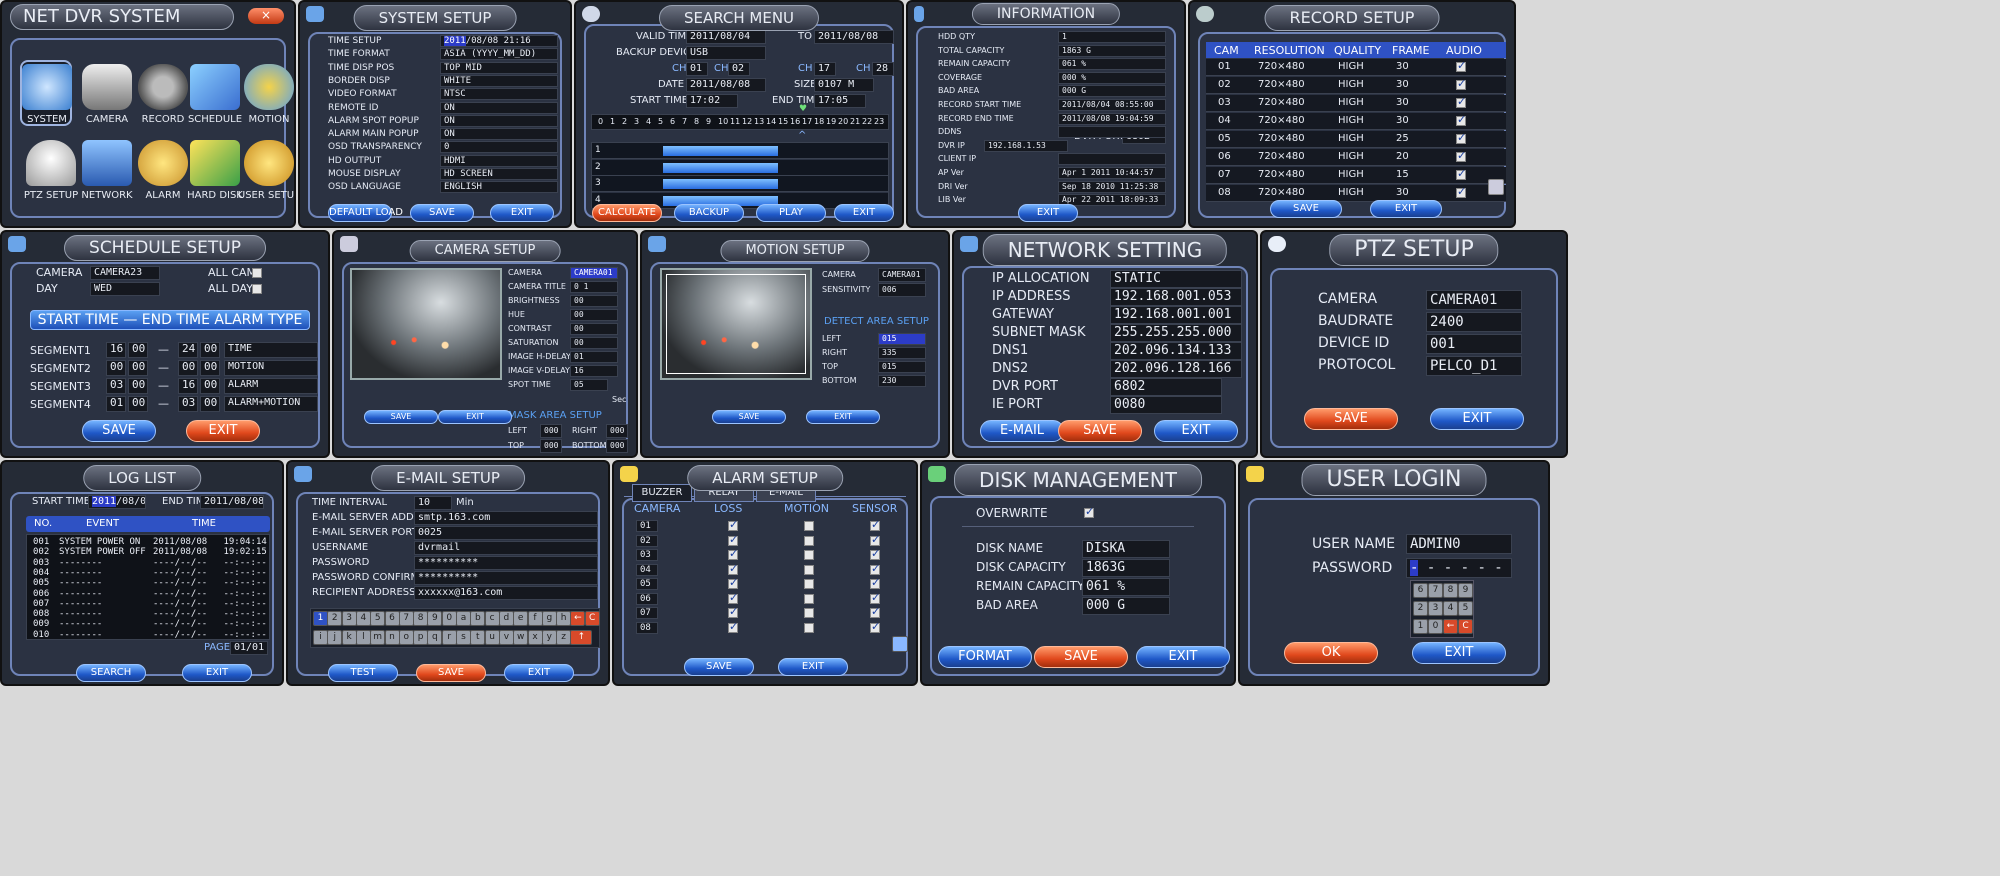  Describe the element at coordinates (1465, 590) in the screenshot. I see `keypad-key: 9` at that location.